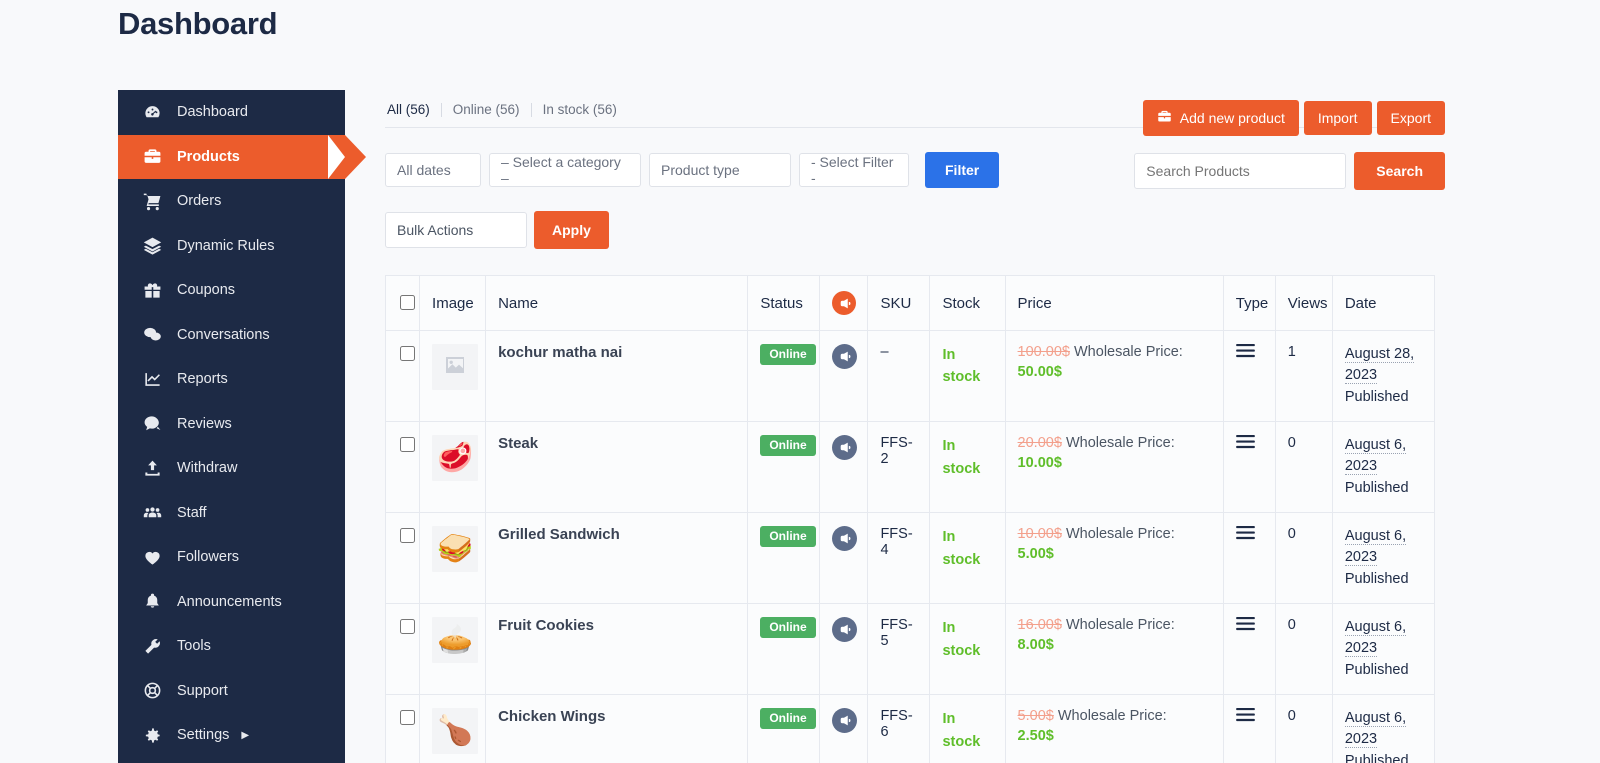 The image size is (1600, 763). I want to click on status-tab-all: All (56), so click(414, 109).